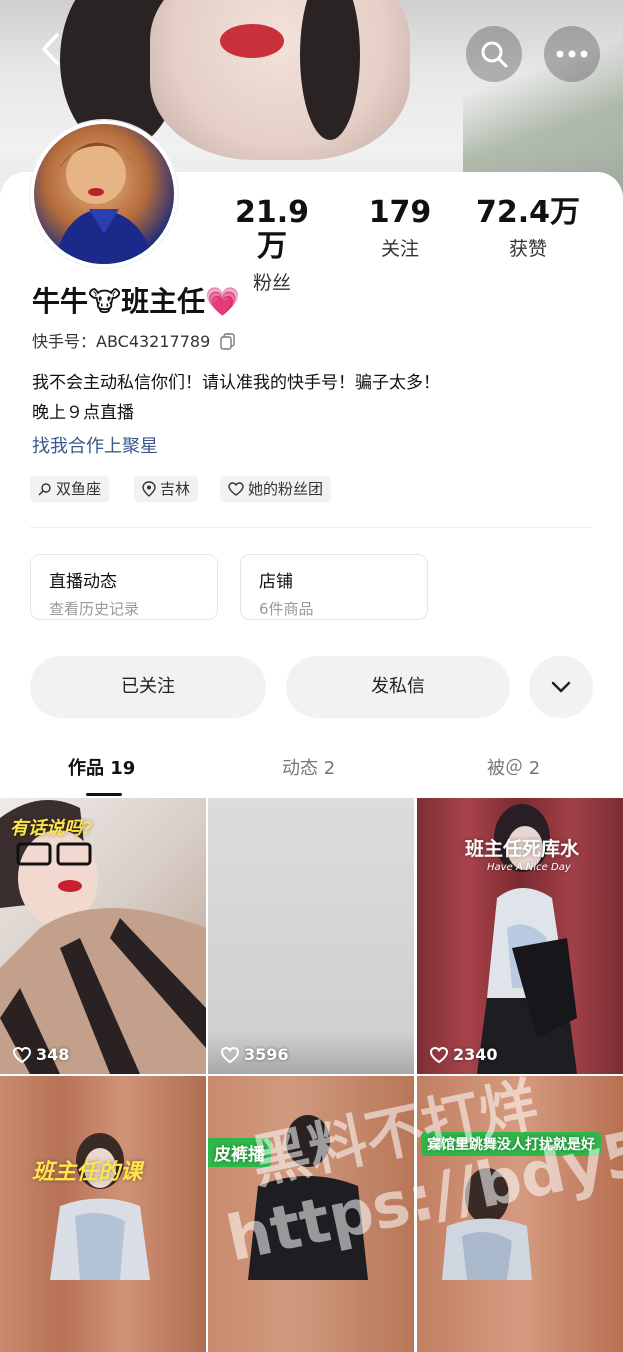  I want to click on thumbnail-caption: 宾馆里跳舞没人打扰就是好, so click(511, 1144).